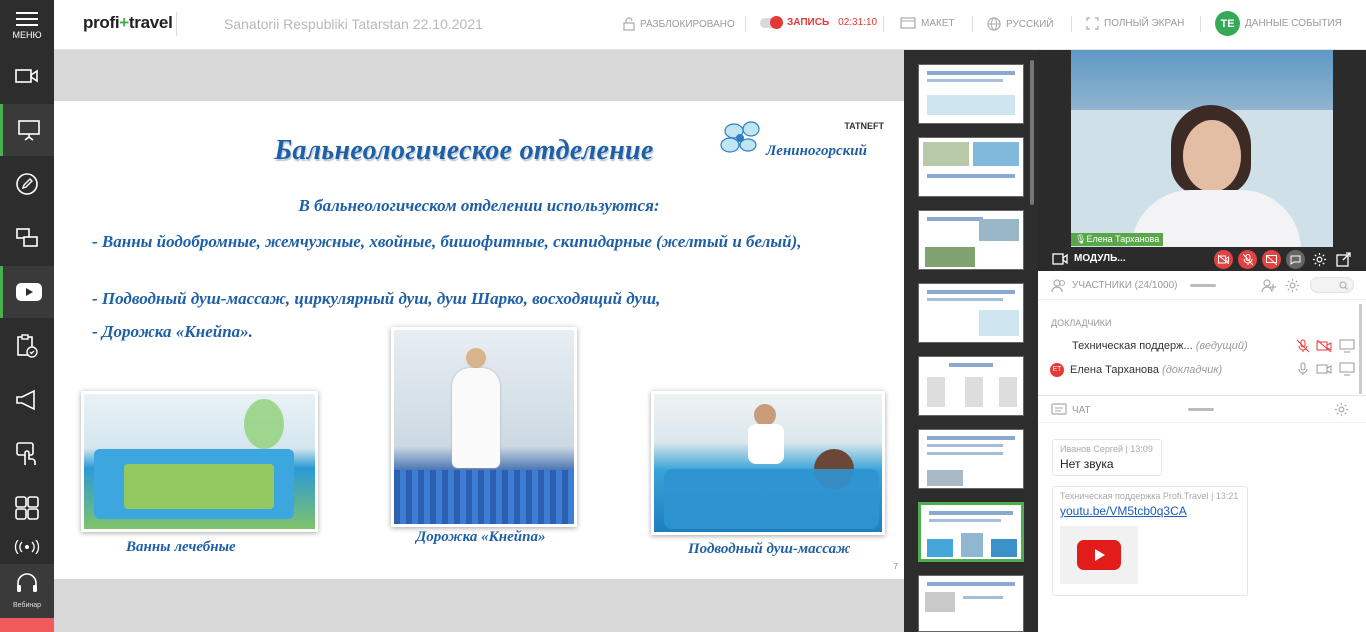 The width and height of the screenshot is (1366, 632). Describe the element at coordinates (1247, 259) in the screenshot. I see `mic-off-button` at that location.